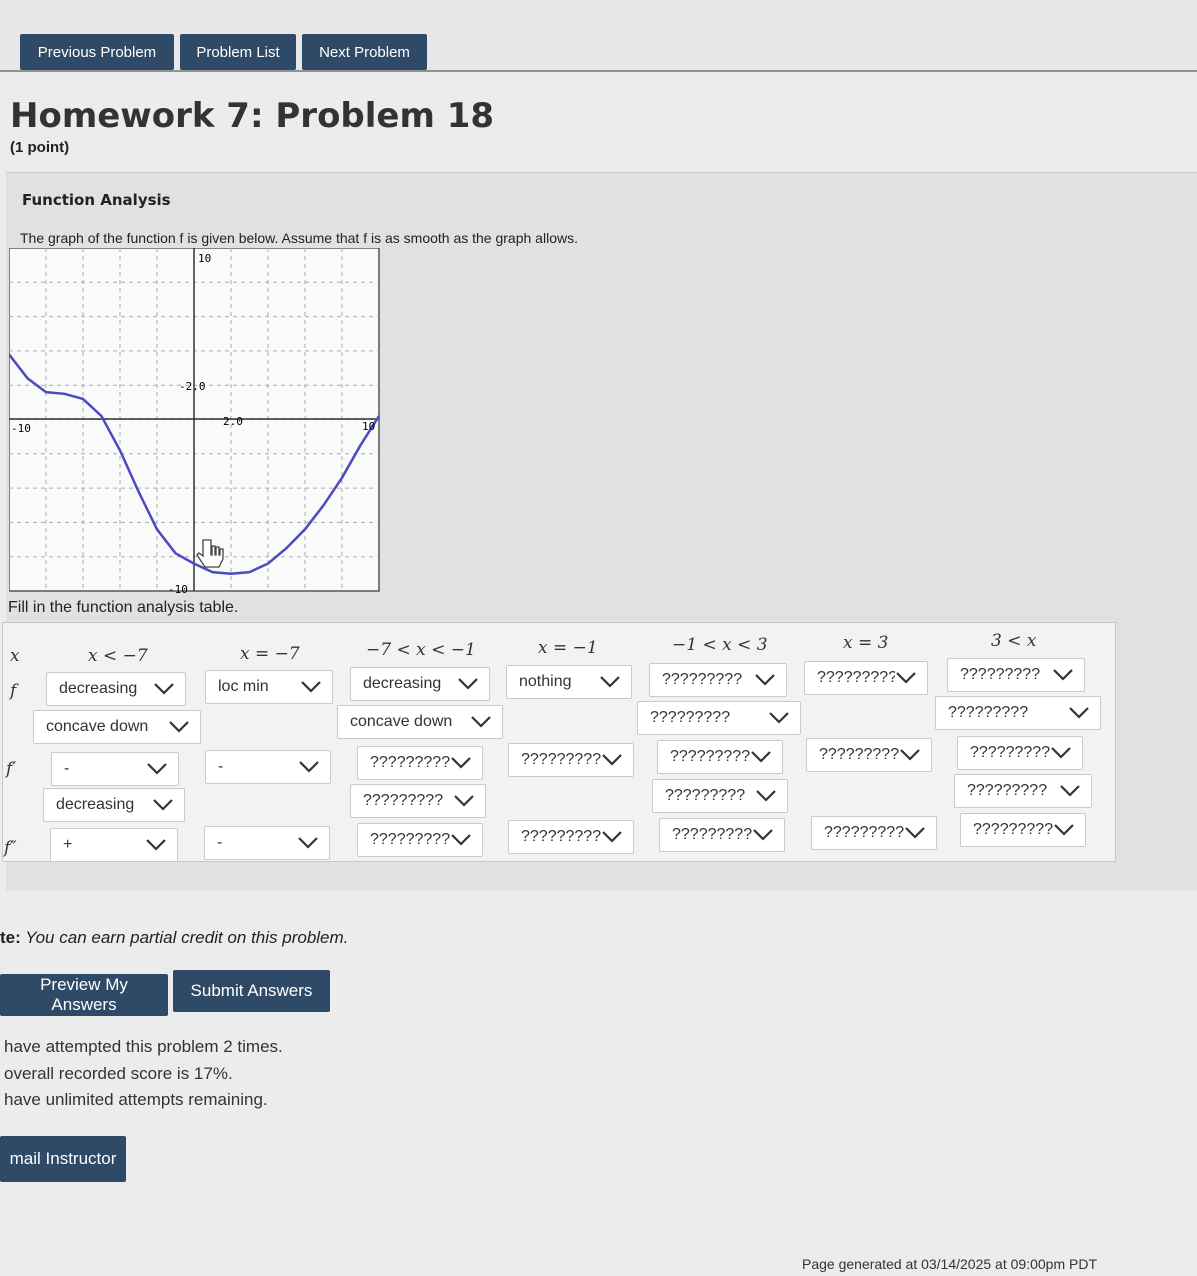 The width and height of the screenshot is (1197, 1276). What do you see at coordinates (270, 654) in the screenshot?
I see `header-col-2: x = −7` at bounding box center [270, 654].